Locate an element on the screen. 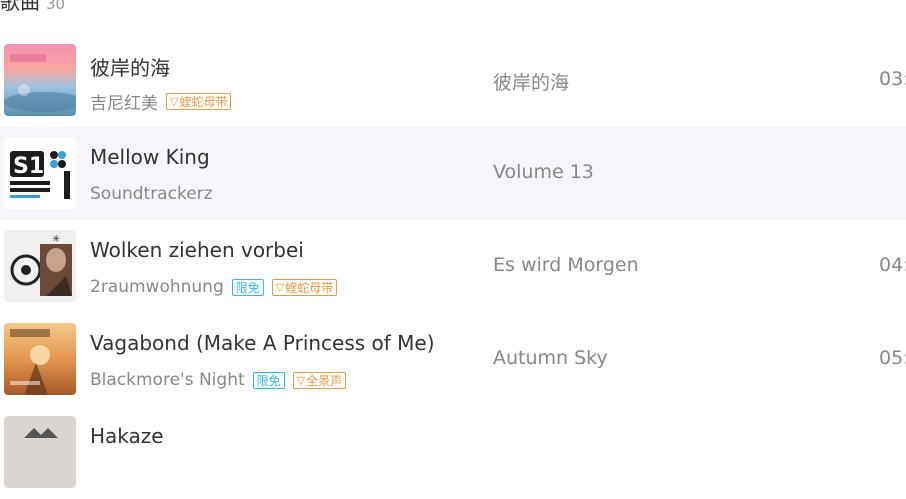 The width and height of the screenshot is (906, 499). song-meta: Soundtrackerz is located at coordinates (151, 194).